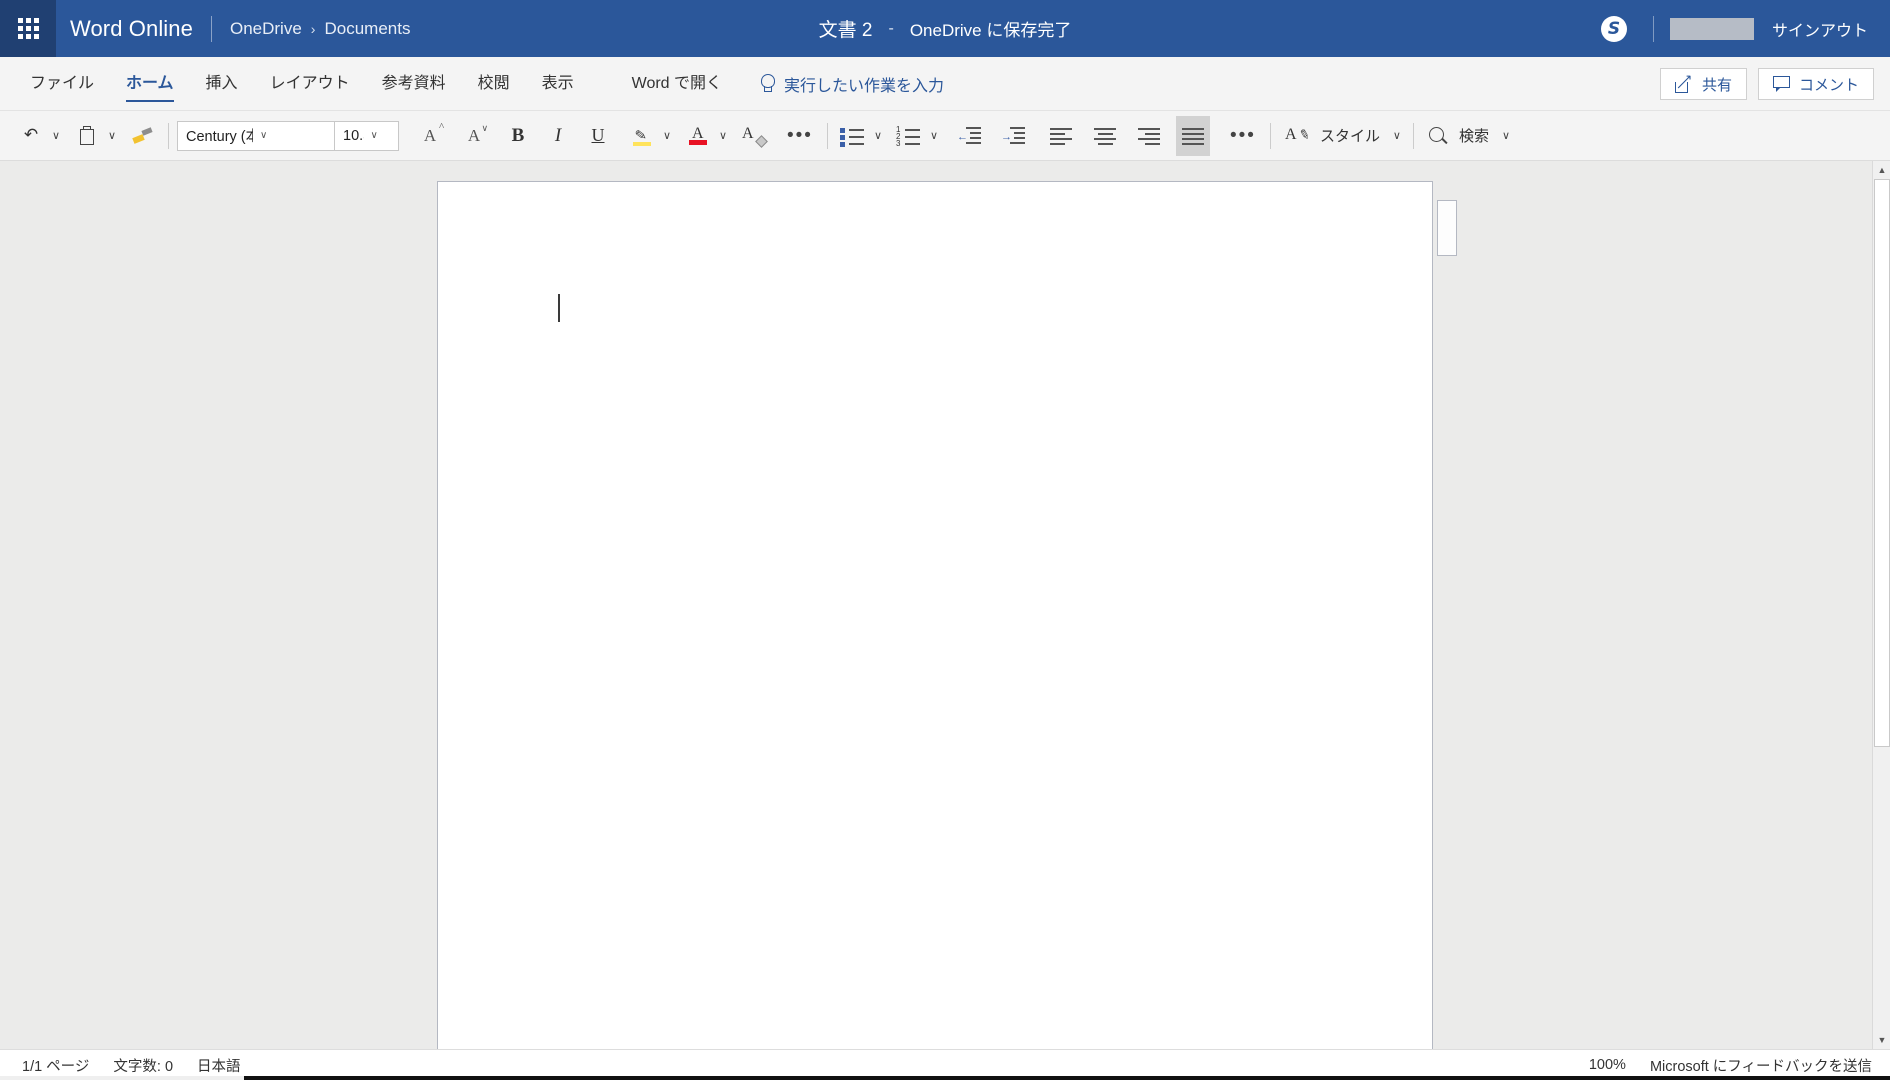 The height and width of the screenshot is (1080, 1890). What do you see at coordinates (353, 135) in the screenshot?
I see `font-size-value: 10.5` at bounding box center [353, 135].